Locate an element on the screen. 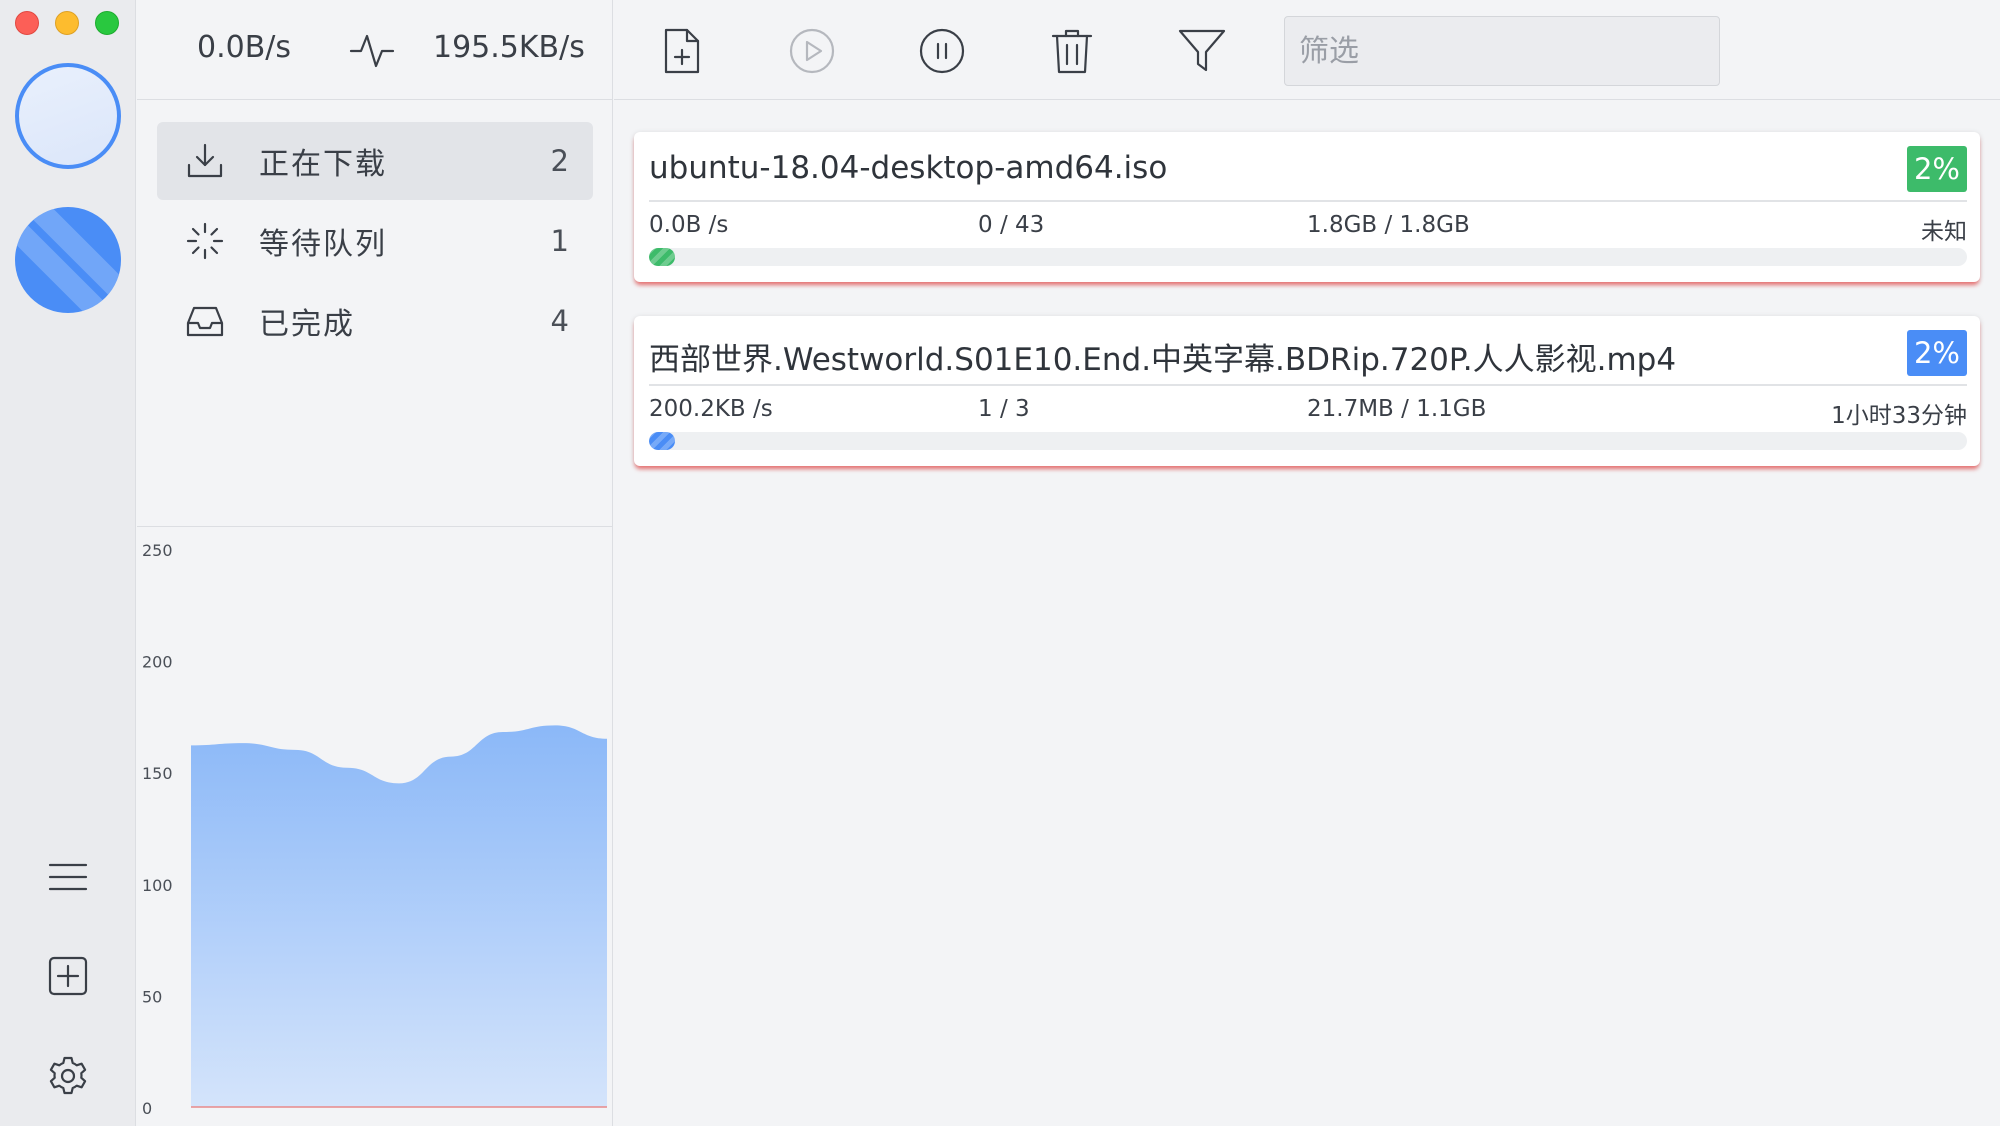 This screenshot has width=2000, height=1126. new-task-button is located at coordinates (682, 51).